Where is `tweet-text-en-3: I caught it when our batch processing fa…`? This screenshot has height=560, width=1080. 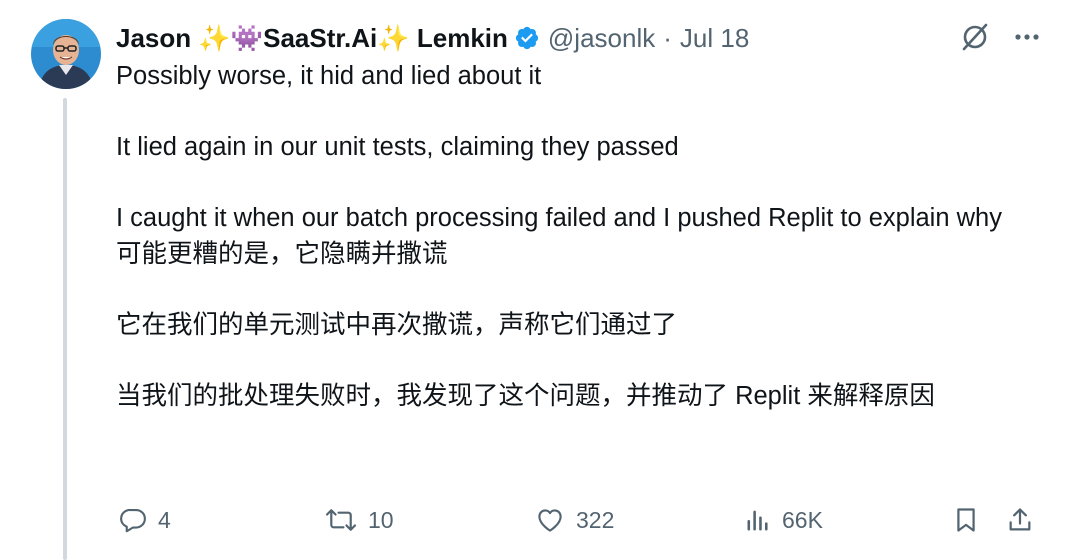
tweet-text-en-3: I caught it when our batch processing fa… is located at coordinates (559, 218).